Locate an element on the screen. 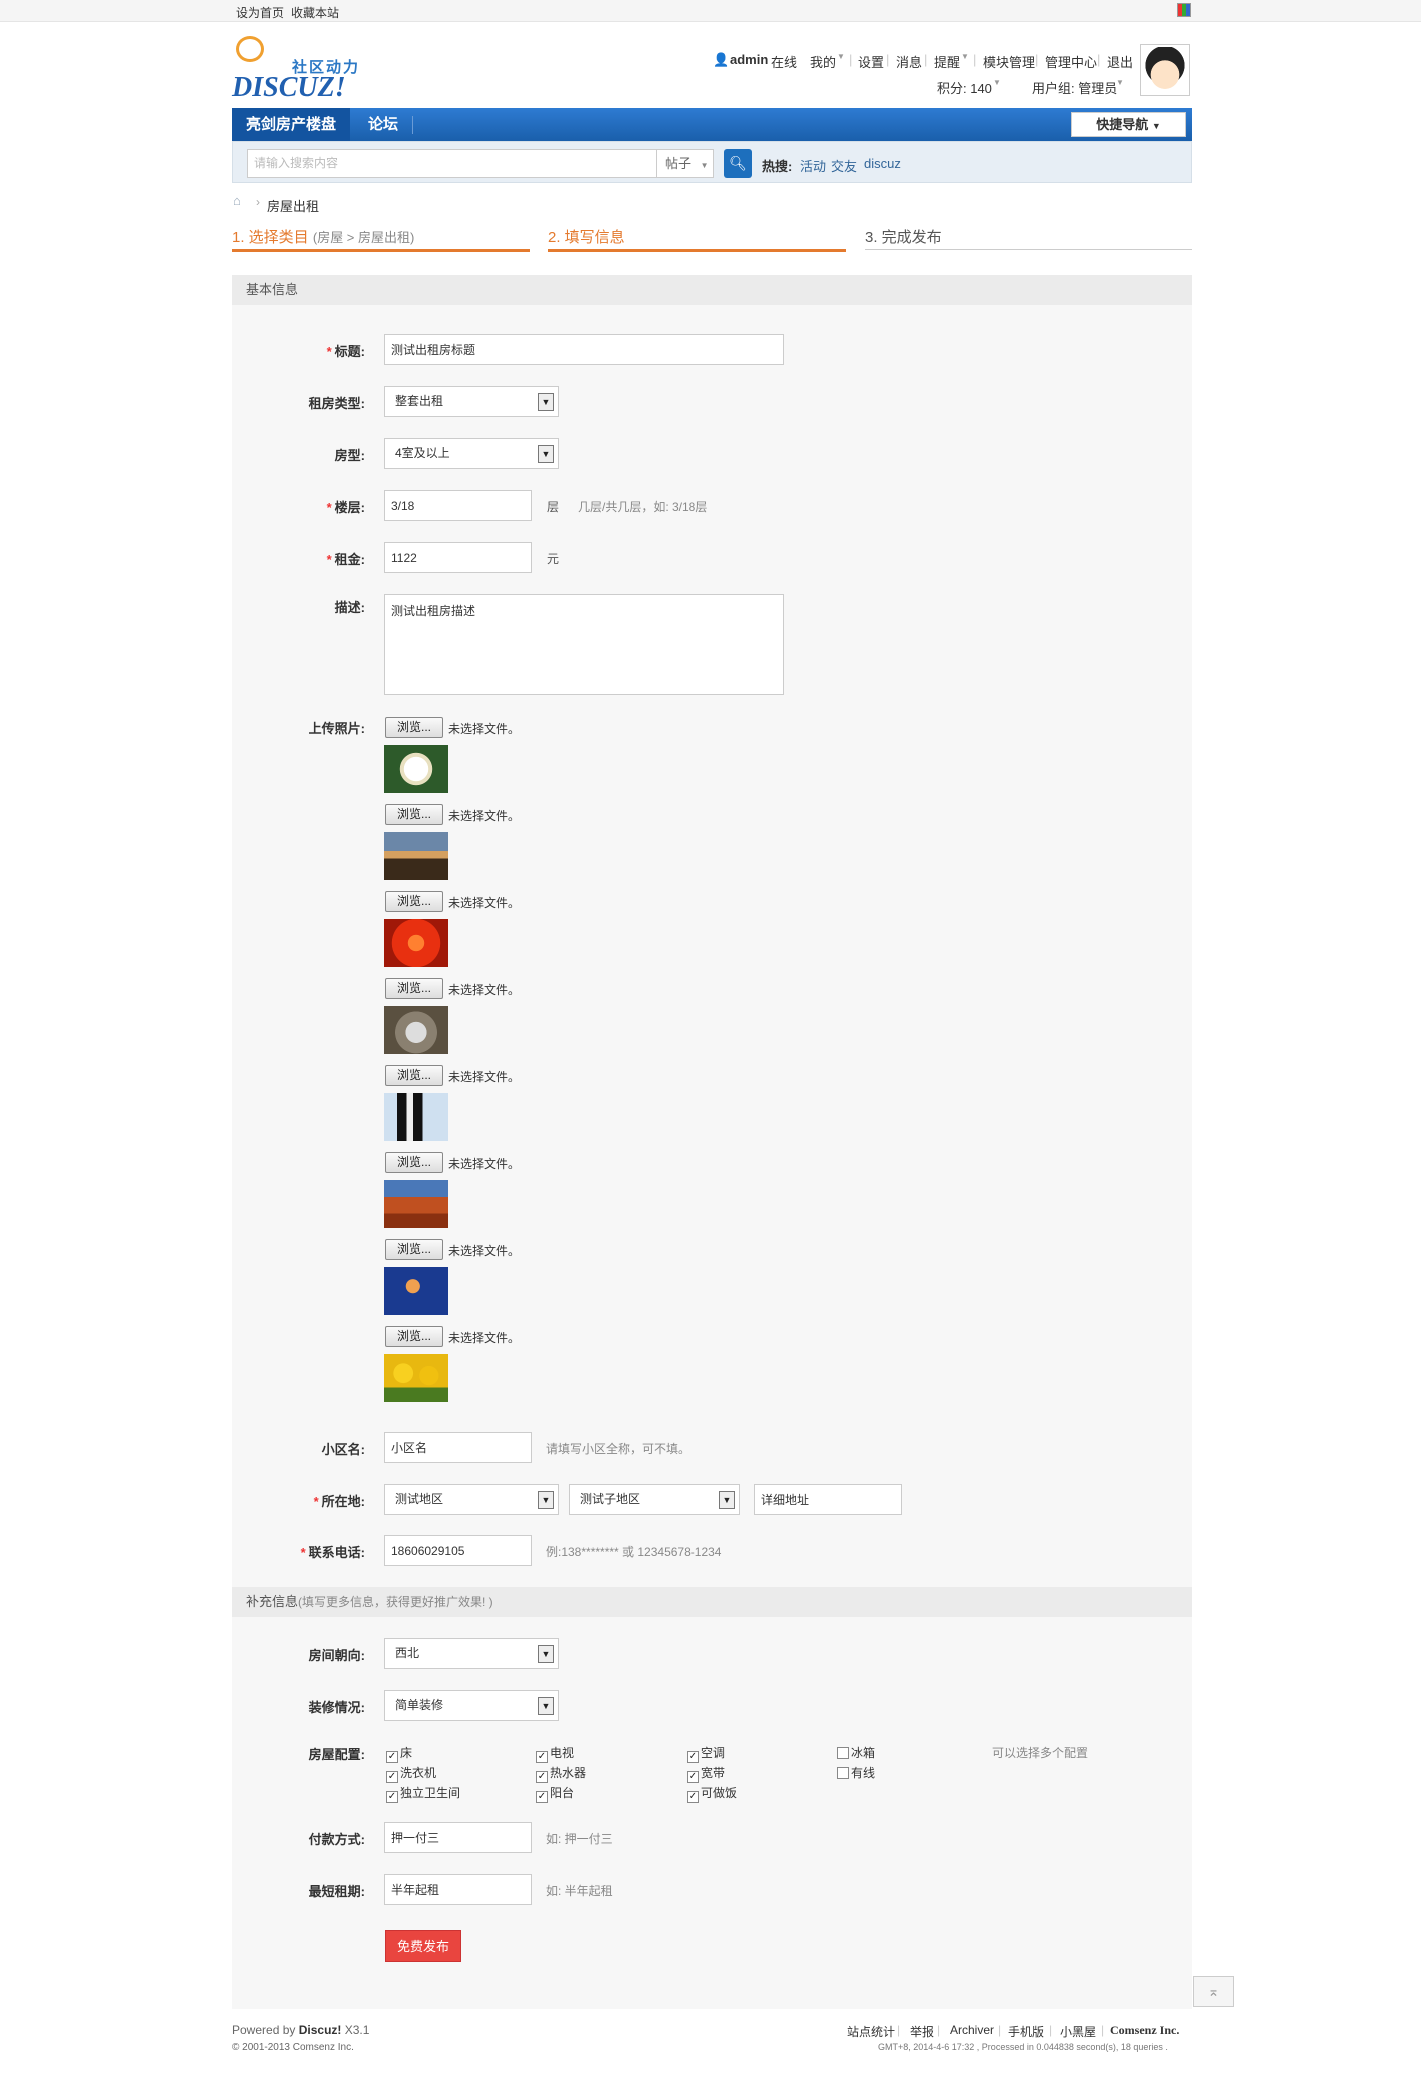  floor-unit: 层 is located at coordinates (553, 507).